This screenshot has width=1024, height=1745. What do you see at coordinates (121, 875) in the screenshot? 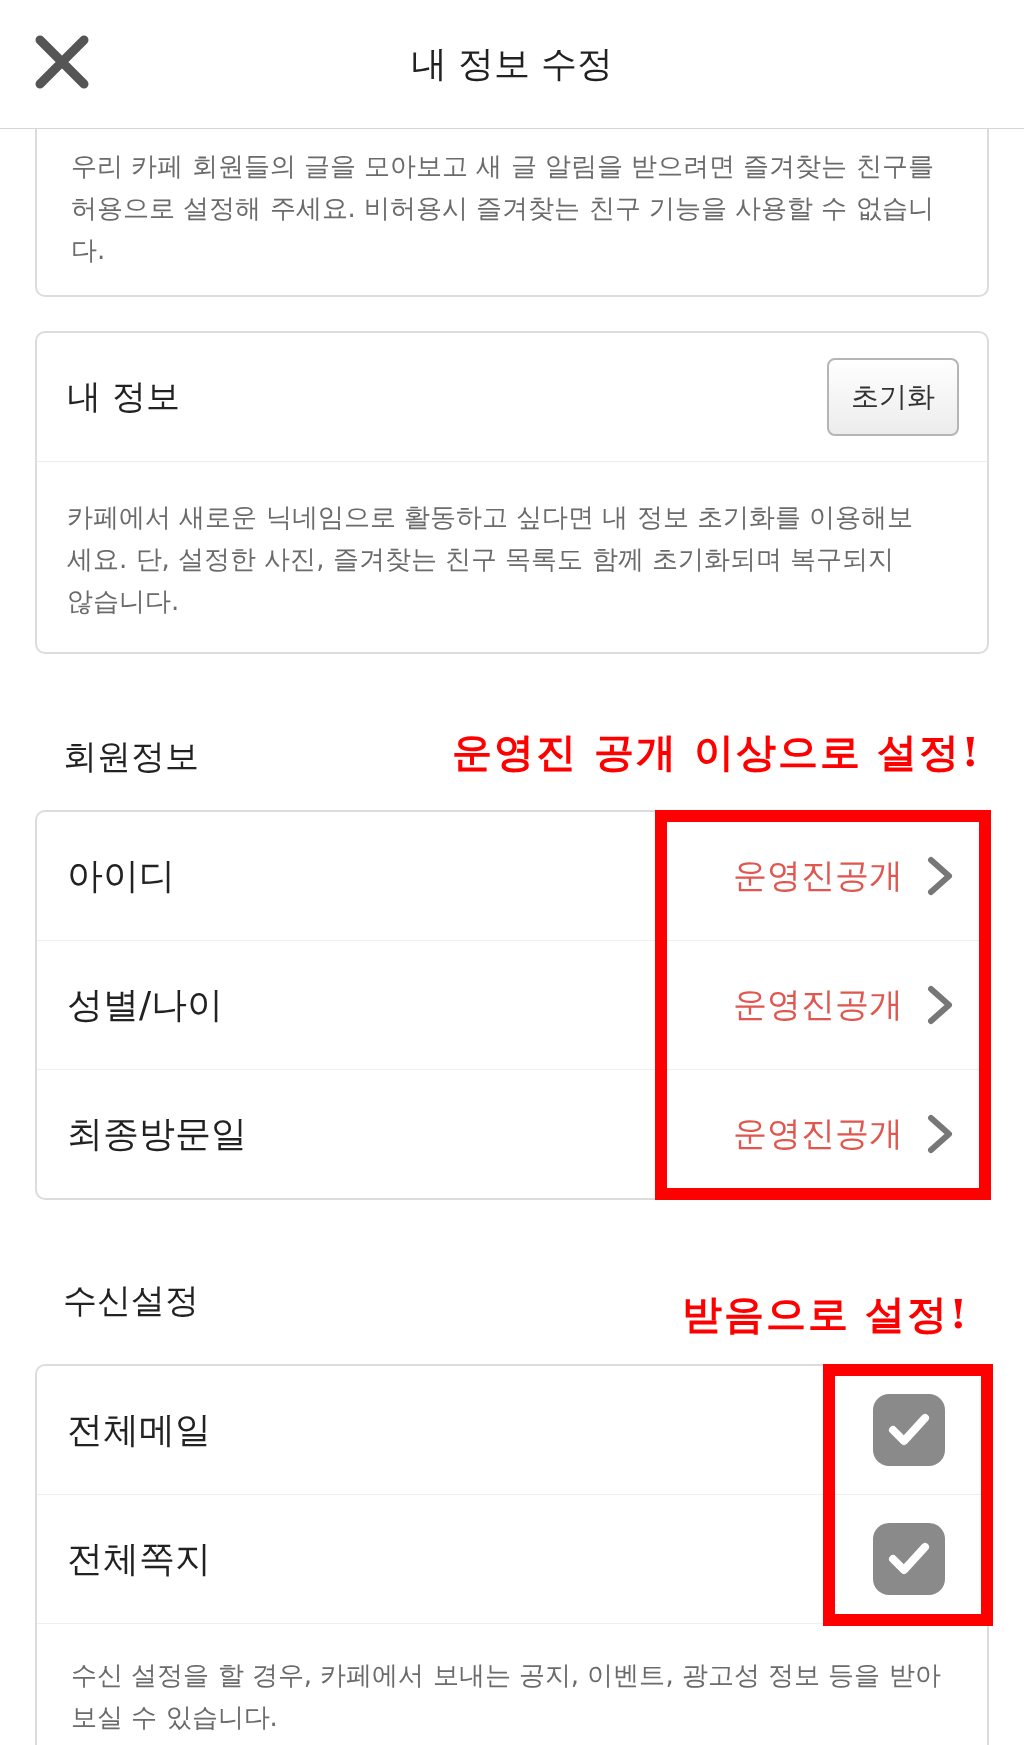
I see `row-label: 아이디` at bounding box center [121, 875].